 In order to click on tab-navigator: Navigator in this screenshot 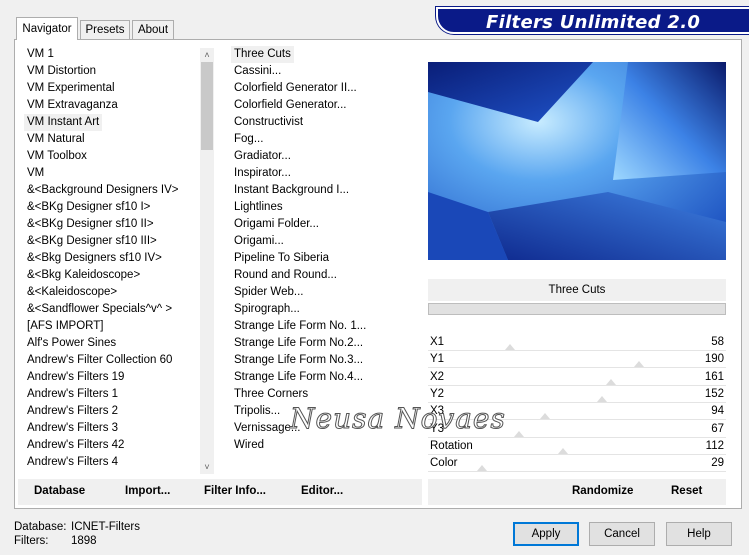, I will do `click(47, 28)`.